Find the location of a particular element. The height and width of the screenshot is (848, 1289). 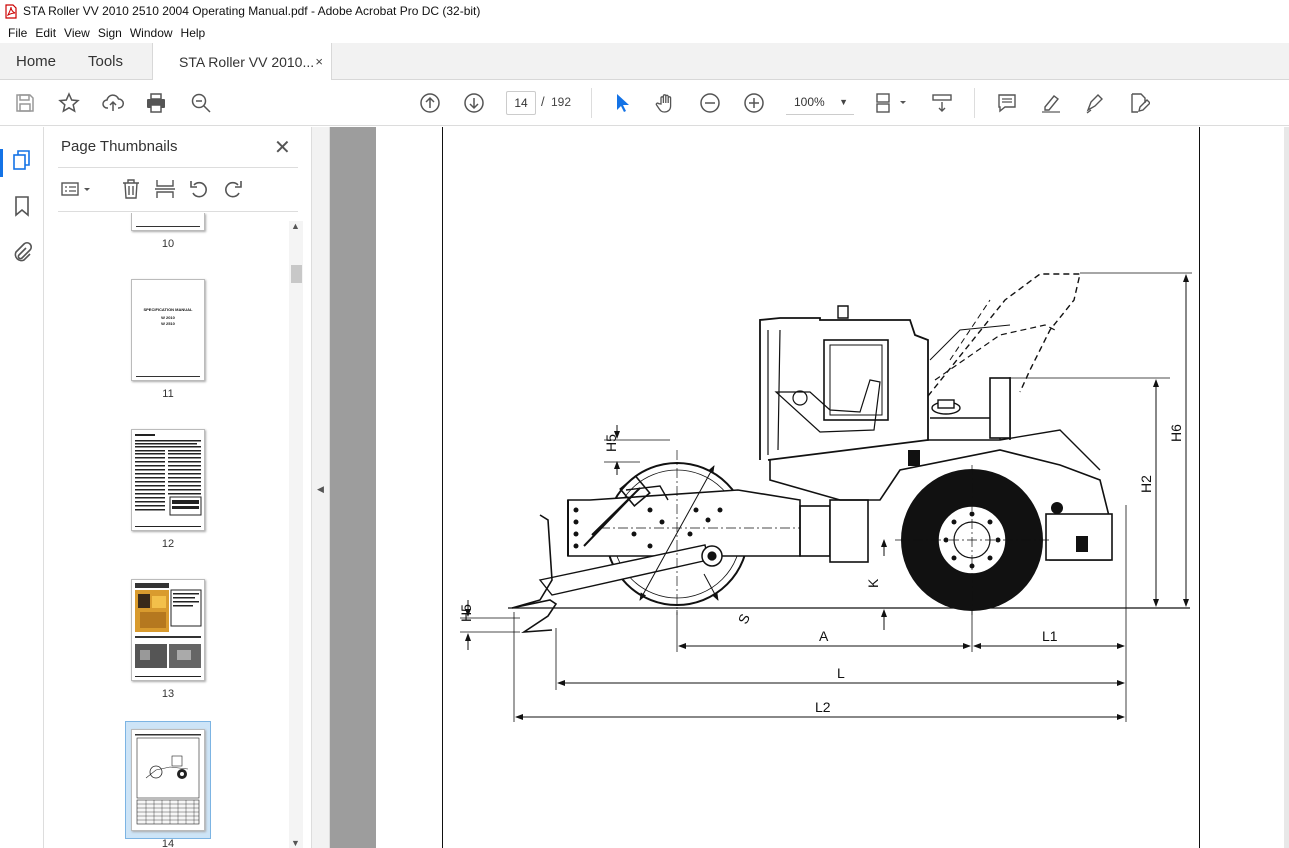

zoom-level-select: 100% ▼ is located at coordinates (820, 103).